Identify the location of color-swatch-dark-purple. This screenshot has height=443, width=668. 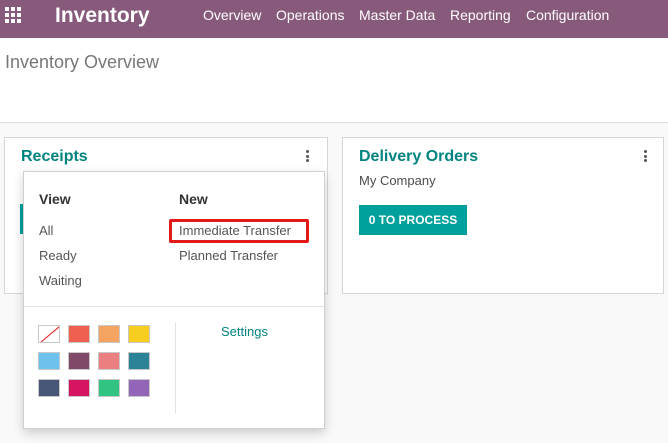
(79, 361).